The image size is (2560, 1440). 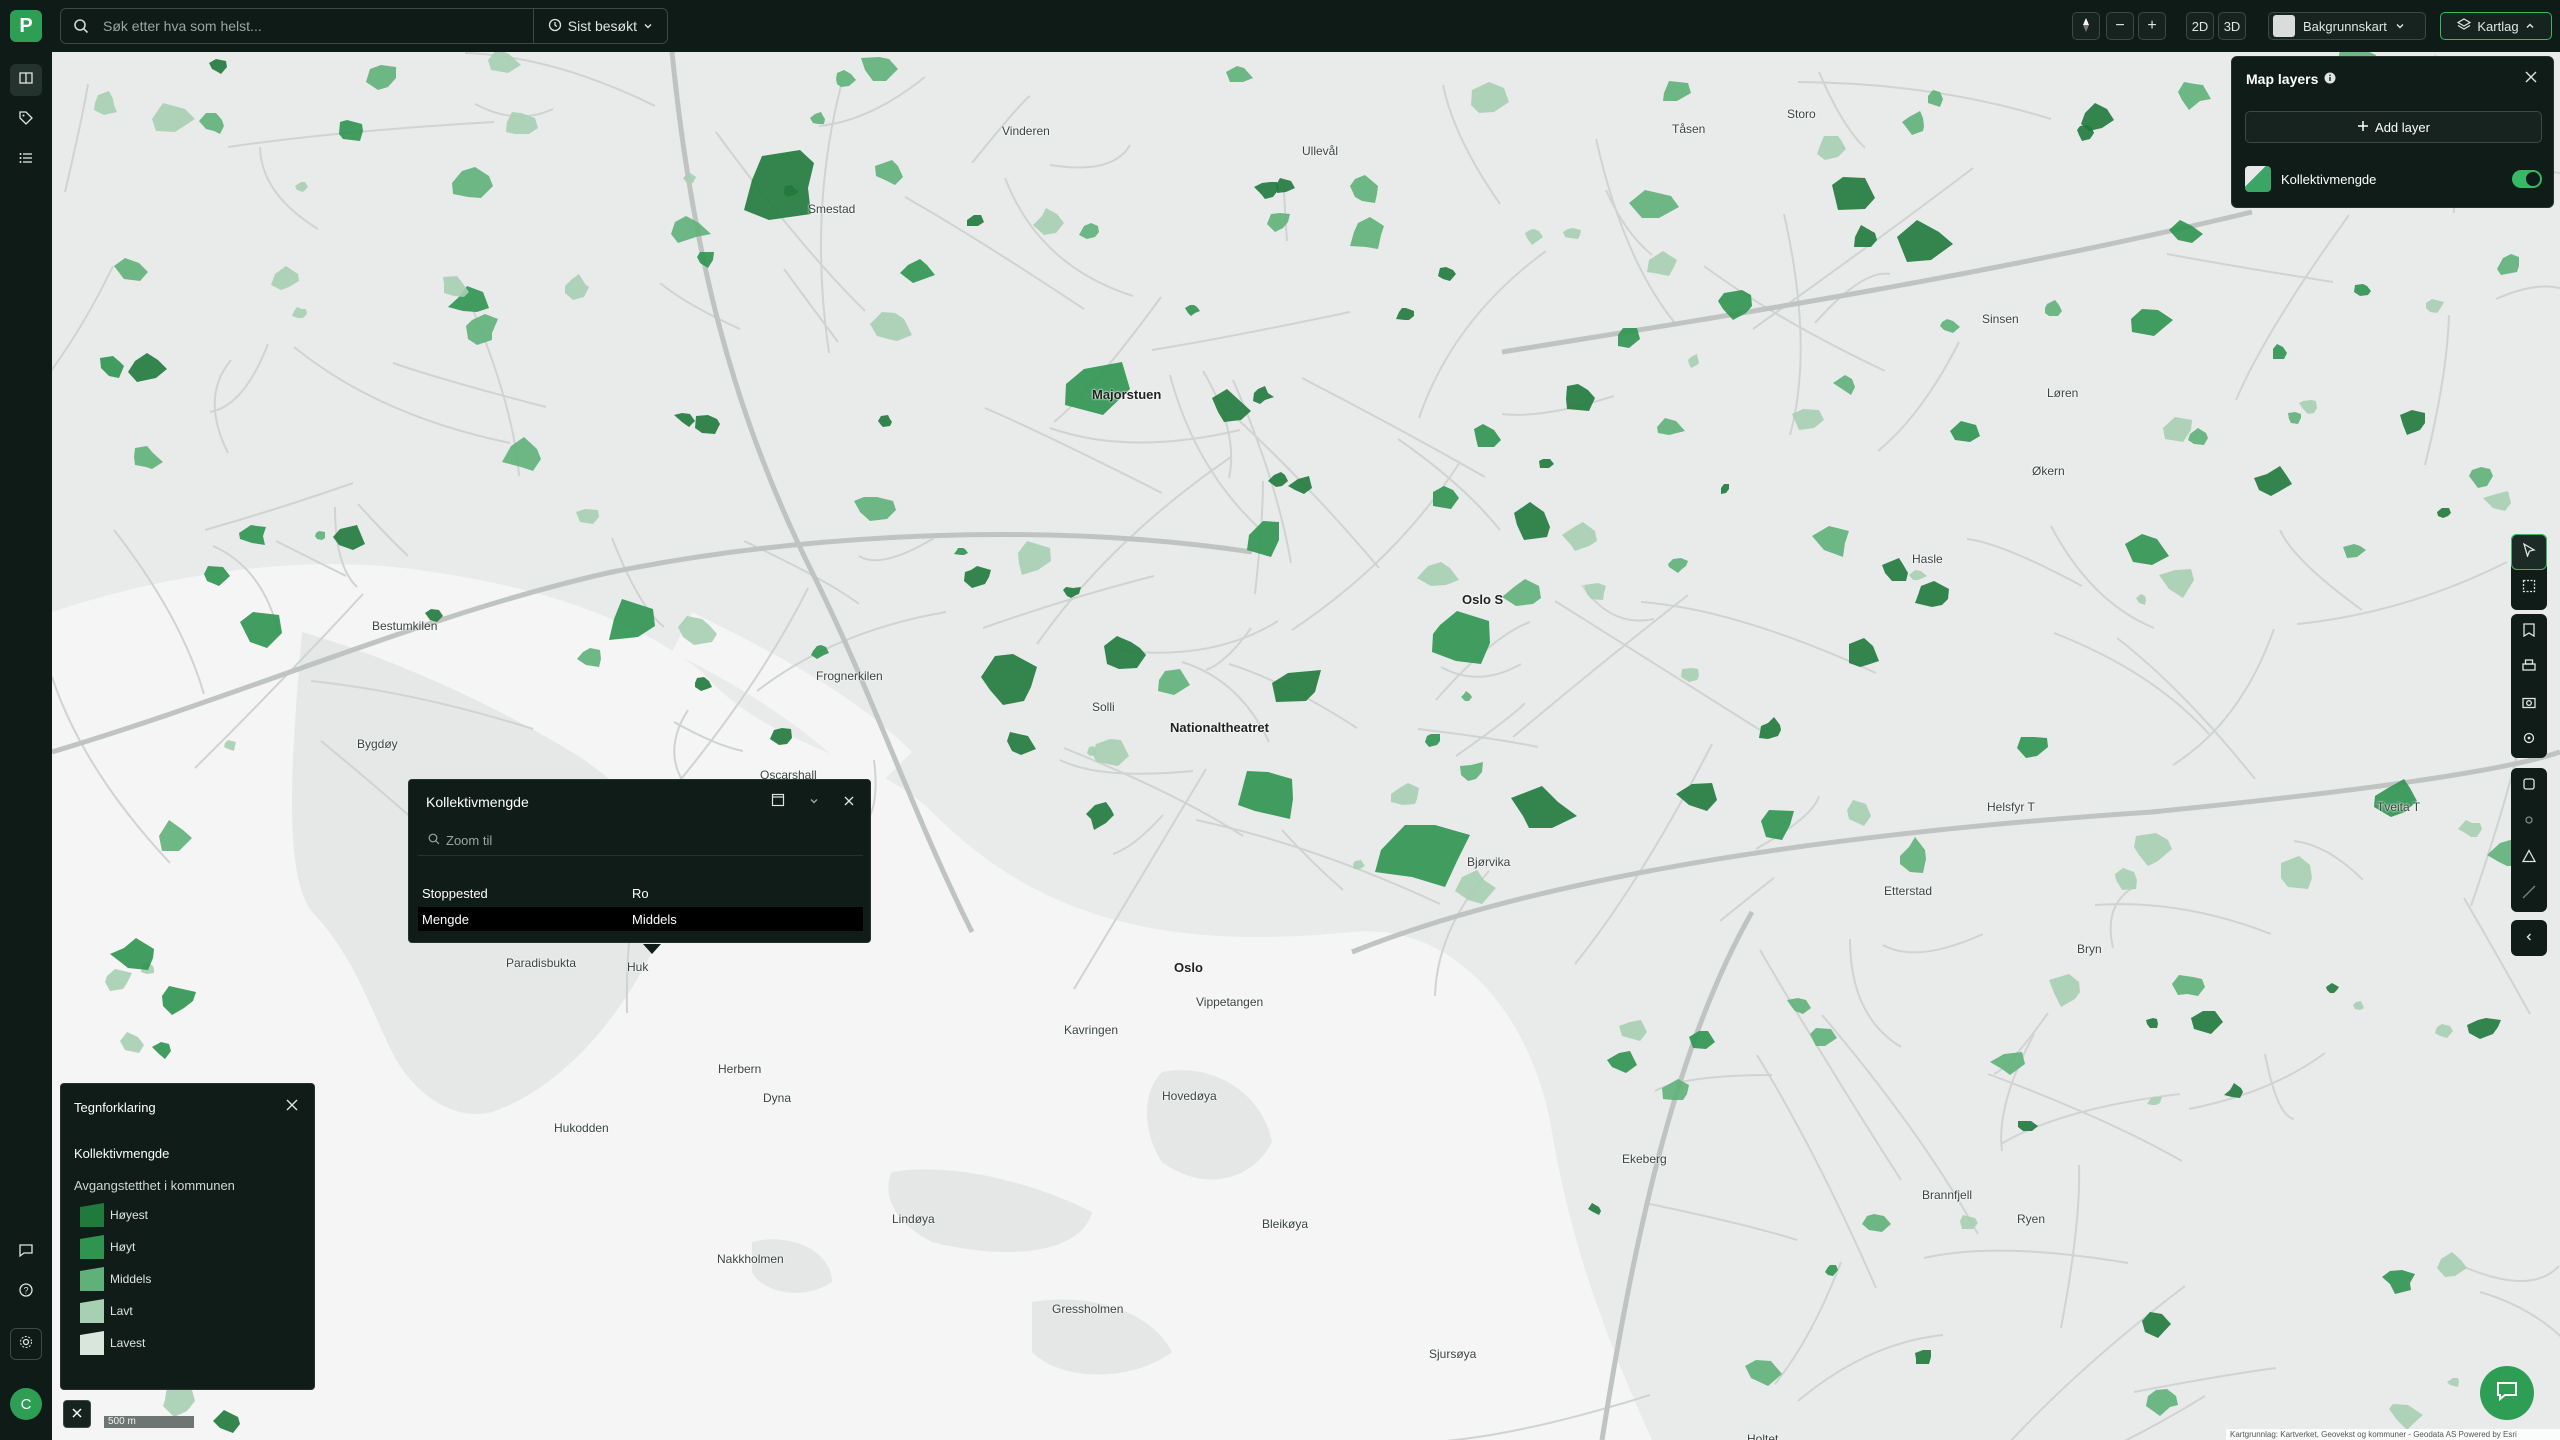 What do you see at coordinates (2529, 668) in the screenshot?
I see `print-button` at bounding box center [2529, 668].